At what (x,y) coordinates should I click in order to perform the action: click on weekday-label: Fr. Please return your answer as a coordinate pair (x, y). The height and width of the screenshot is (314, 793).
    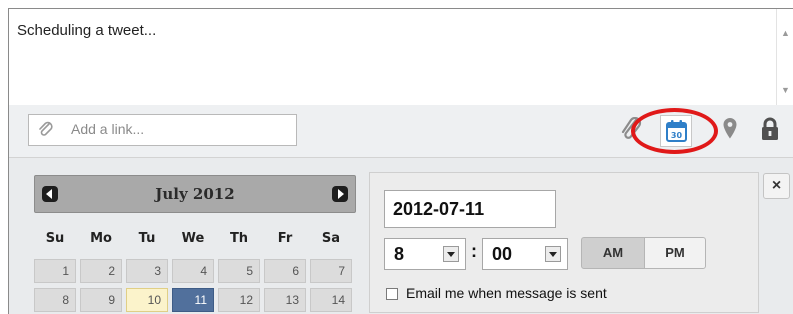
    Looking at the image, I should click on (285, 238).